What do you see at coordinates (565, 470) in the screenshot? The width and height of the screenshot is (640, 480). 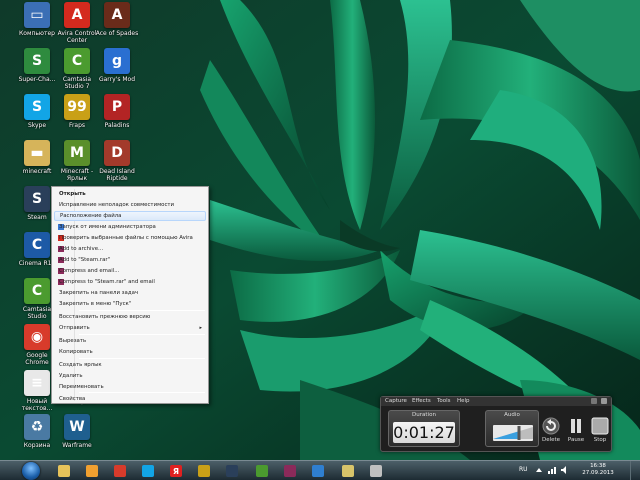 I see `volume-tray-icon` at bounding box center [565, 470].